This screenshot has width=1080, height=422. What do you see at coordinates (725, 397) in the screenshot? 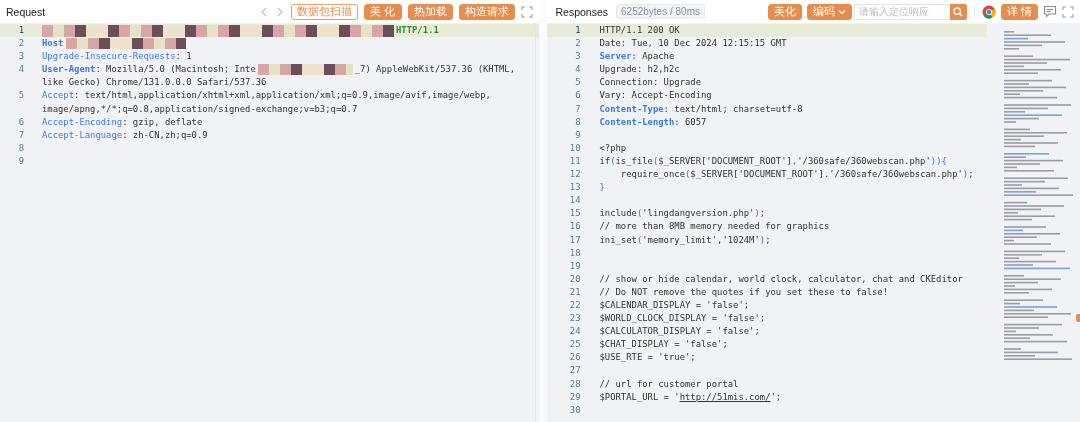
I see `link: http://51mis.com/` at bounding box center [725, 397].